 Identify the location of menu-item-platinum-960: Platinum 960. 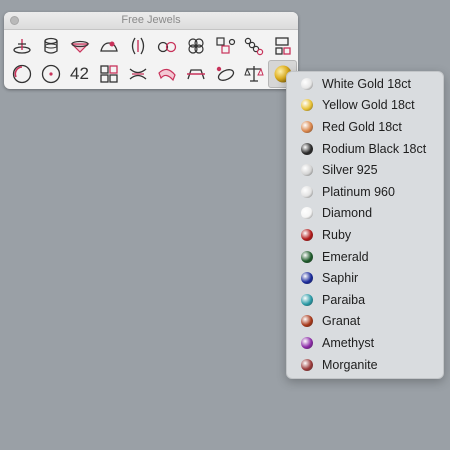
(365, 192).